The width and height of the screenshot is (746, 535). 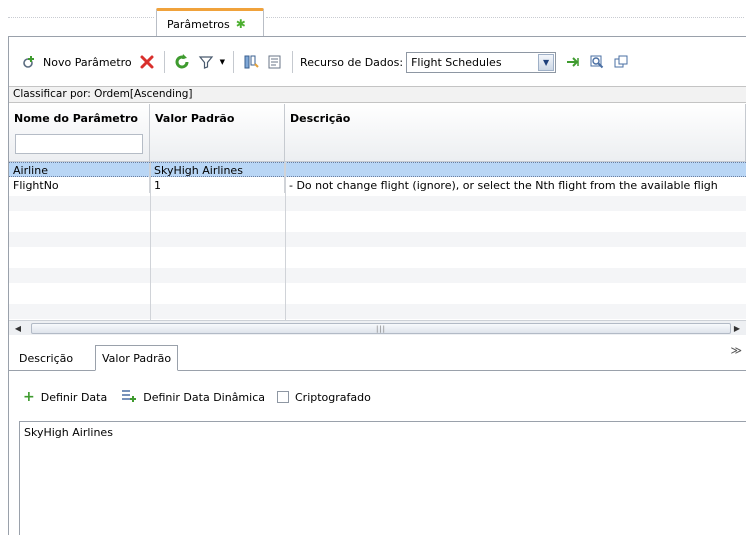 What do you see at coordinates (240, 24) in the screenshot?
I see `modified-star-icon: ✱` at bounding box center [240, 24].